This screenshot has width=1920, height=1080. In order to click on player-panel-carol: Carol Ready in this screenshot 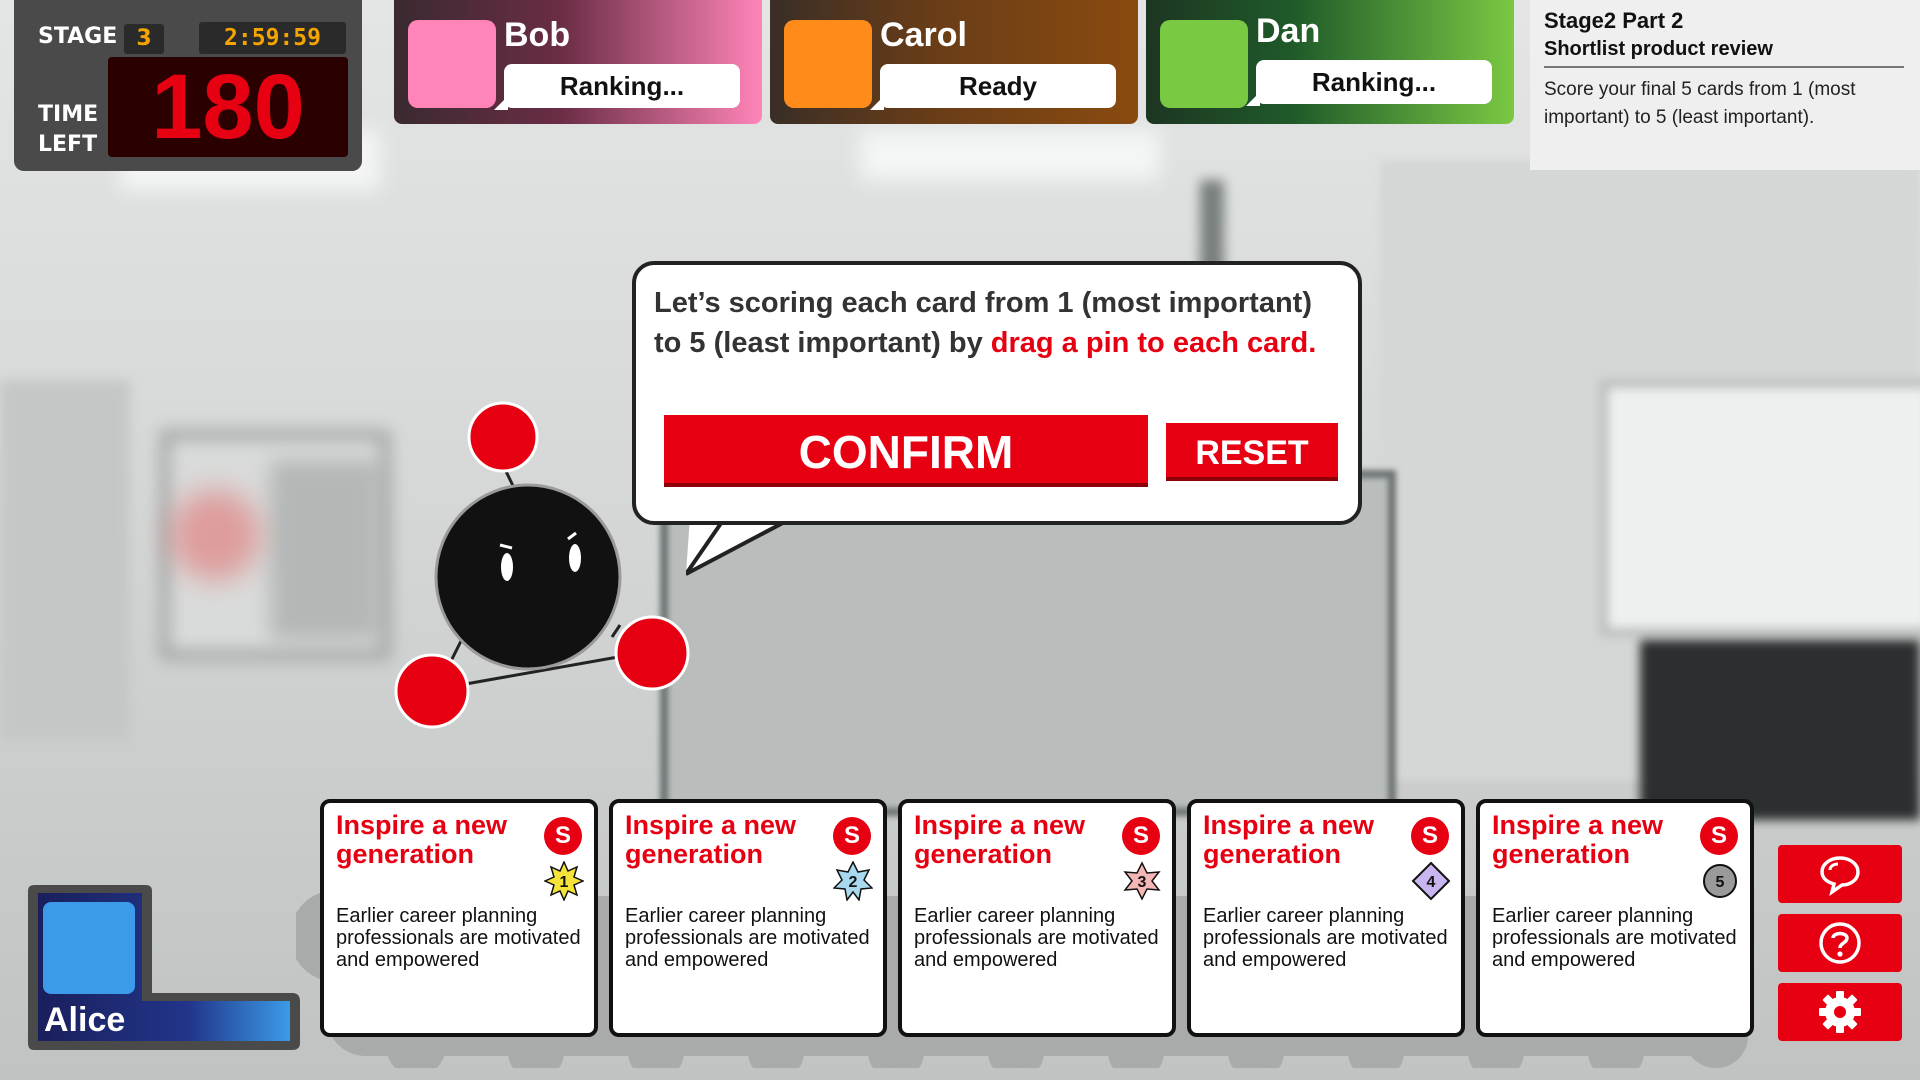, I will do `click(954, 62)`.